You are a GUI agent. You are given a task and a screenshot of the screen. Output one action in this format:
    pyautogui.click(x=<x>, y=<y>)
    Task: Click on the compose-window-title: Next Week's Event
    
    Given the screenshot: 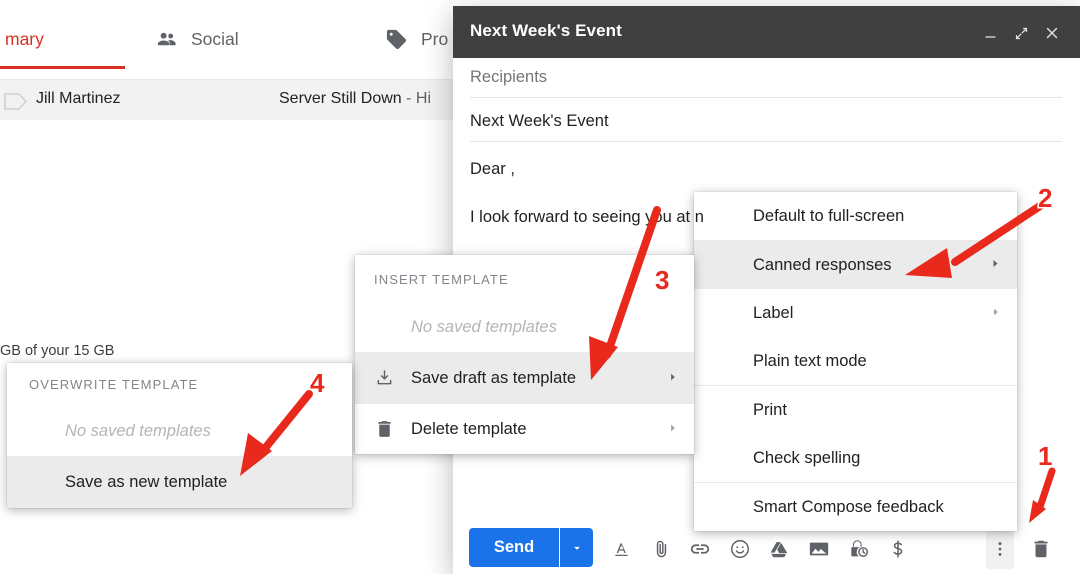 What is the action you would take?
    pyautogui.click(x=546, y=30)
    